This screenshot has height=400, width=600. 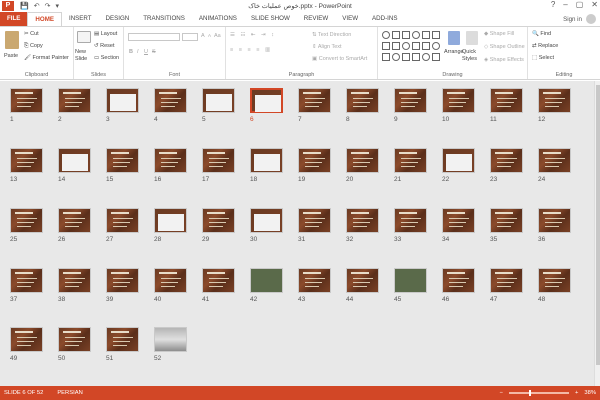 I want to click on tab-slide-show: SLIDE SHOW, so click(x=270, y=19).